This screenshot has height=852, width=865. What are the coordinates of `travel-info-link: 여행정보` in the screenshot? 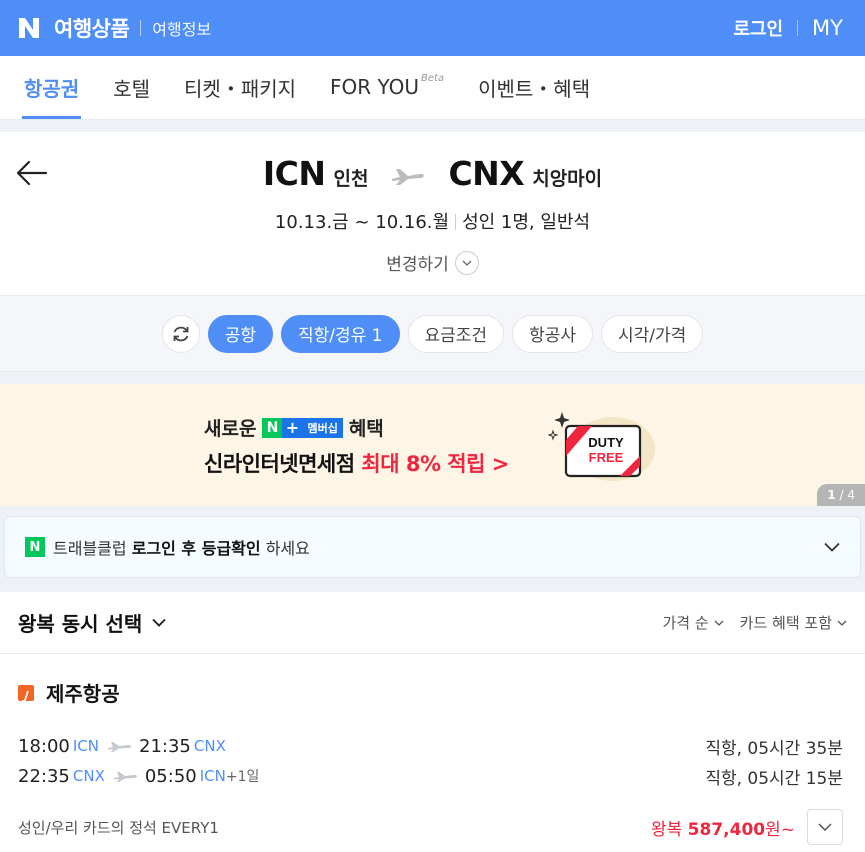 It's located at (181, 28).